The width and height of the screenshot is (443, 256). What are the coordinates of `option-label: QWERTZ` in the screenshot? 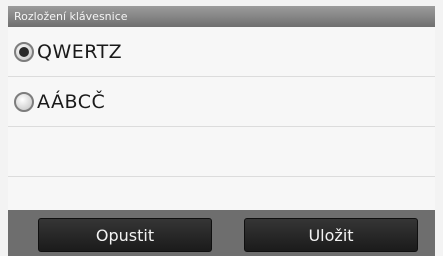 It's located at (80, 51).